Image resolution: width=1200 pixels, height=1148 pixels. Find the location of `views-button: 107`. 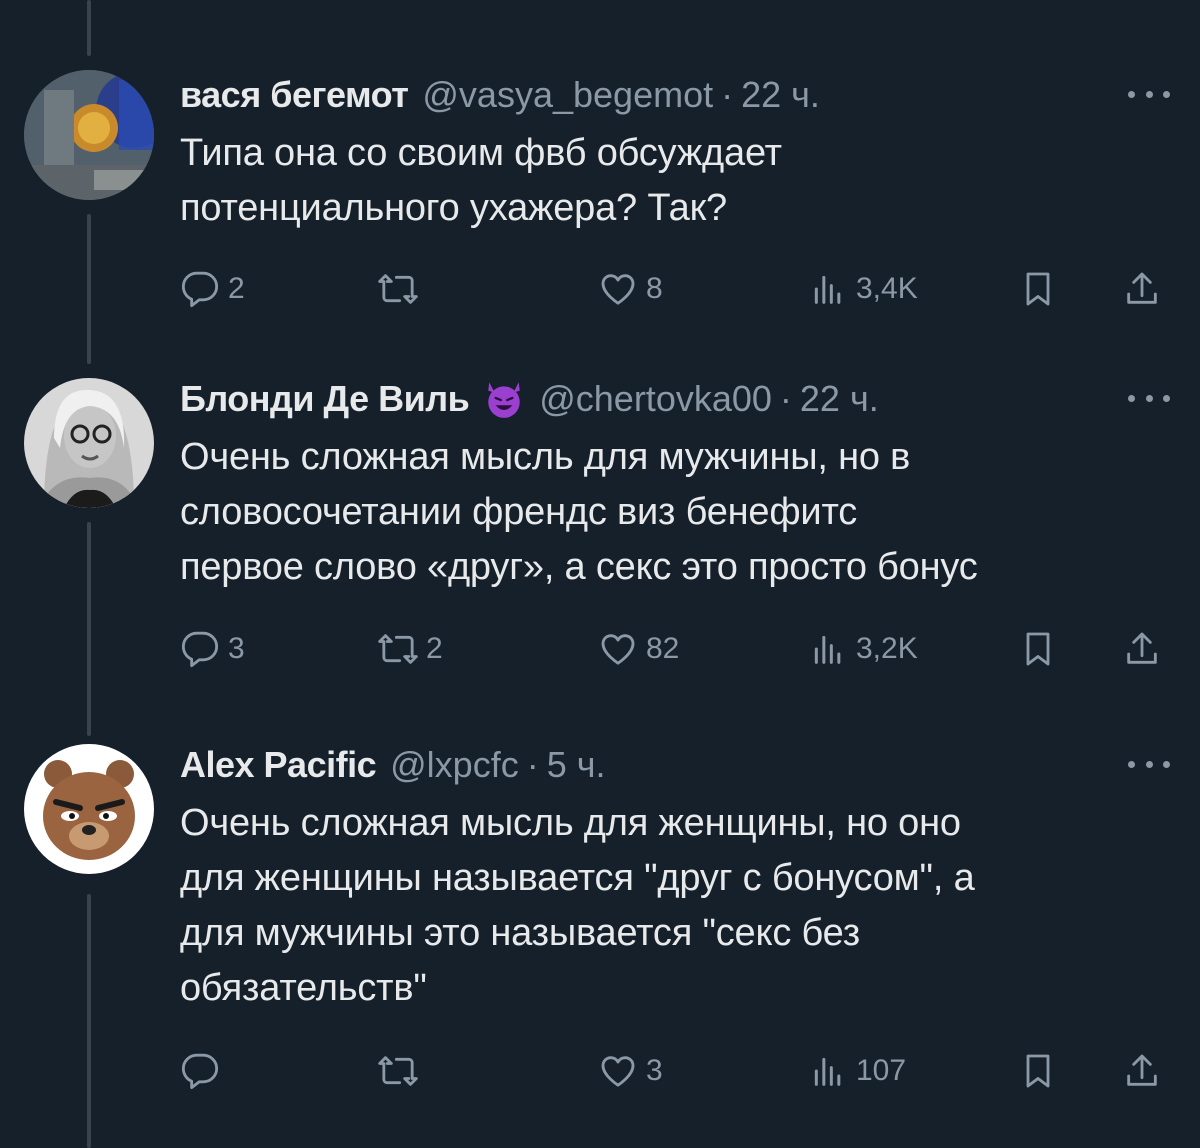

views-button: 107 is located at coordinates (857, 1071).